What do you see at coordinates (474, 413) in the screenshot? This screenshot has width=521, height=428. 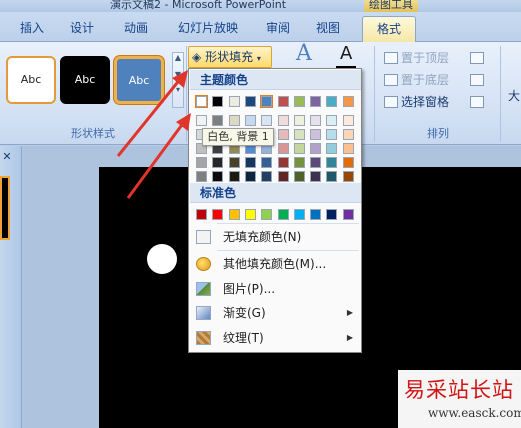 I see `watermark-url: www.easck.com` at bounding box center [474, 413].